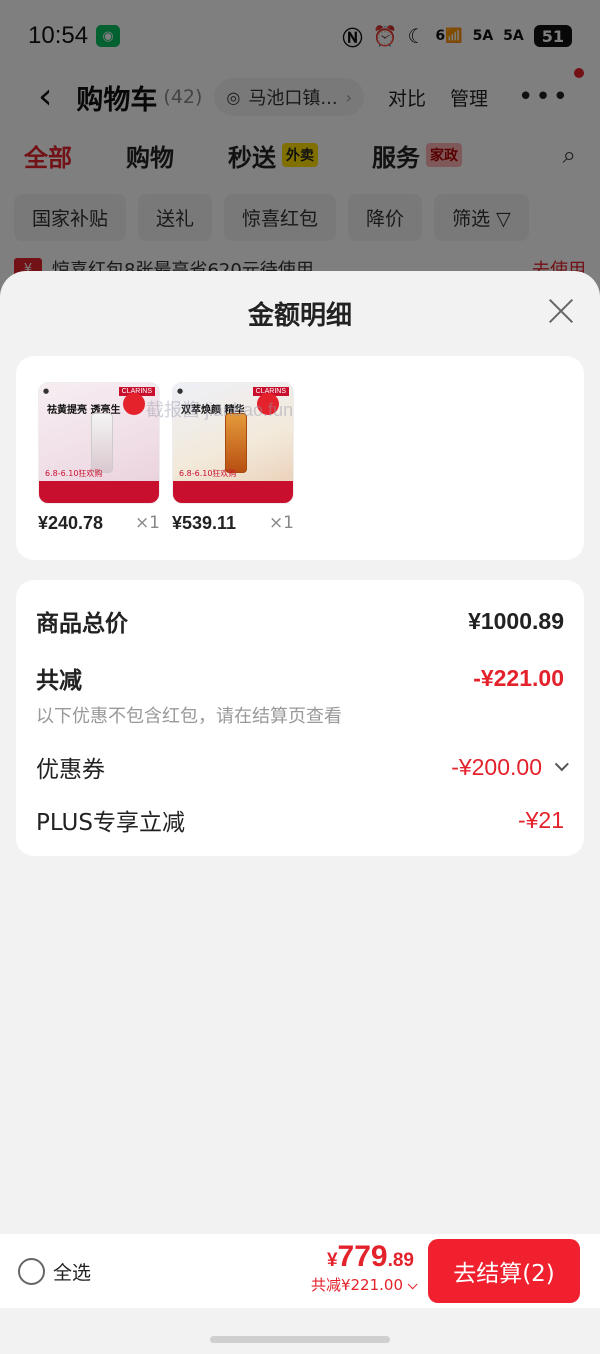 This screenshot has height=1354, width=600. Describe the element at coordinates (332, 1260) in the screenshot. I see `currency-symbol: ¥` at that location.